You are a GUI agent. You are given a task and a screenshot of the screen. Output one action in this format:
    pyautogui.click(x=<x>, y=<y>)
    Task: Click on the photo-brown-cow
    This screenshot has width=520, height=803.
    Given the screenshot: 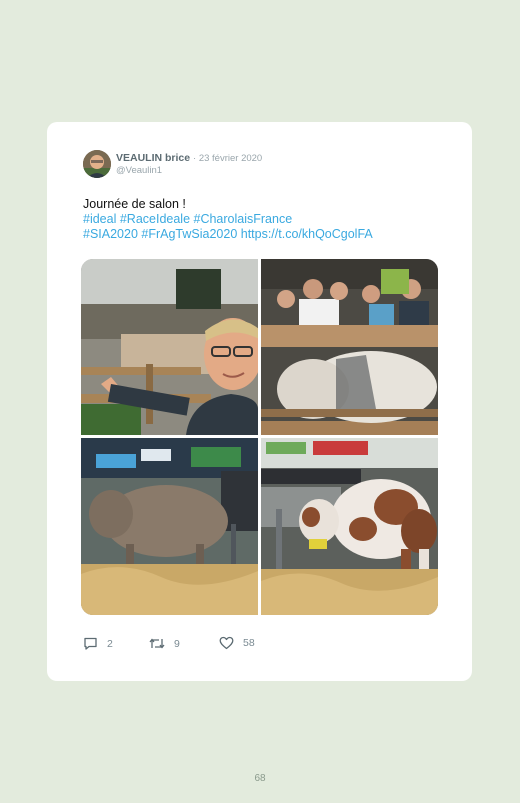 What is the action you would take?
    pyautogui.click(x=169, y=526)
    